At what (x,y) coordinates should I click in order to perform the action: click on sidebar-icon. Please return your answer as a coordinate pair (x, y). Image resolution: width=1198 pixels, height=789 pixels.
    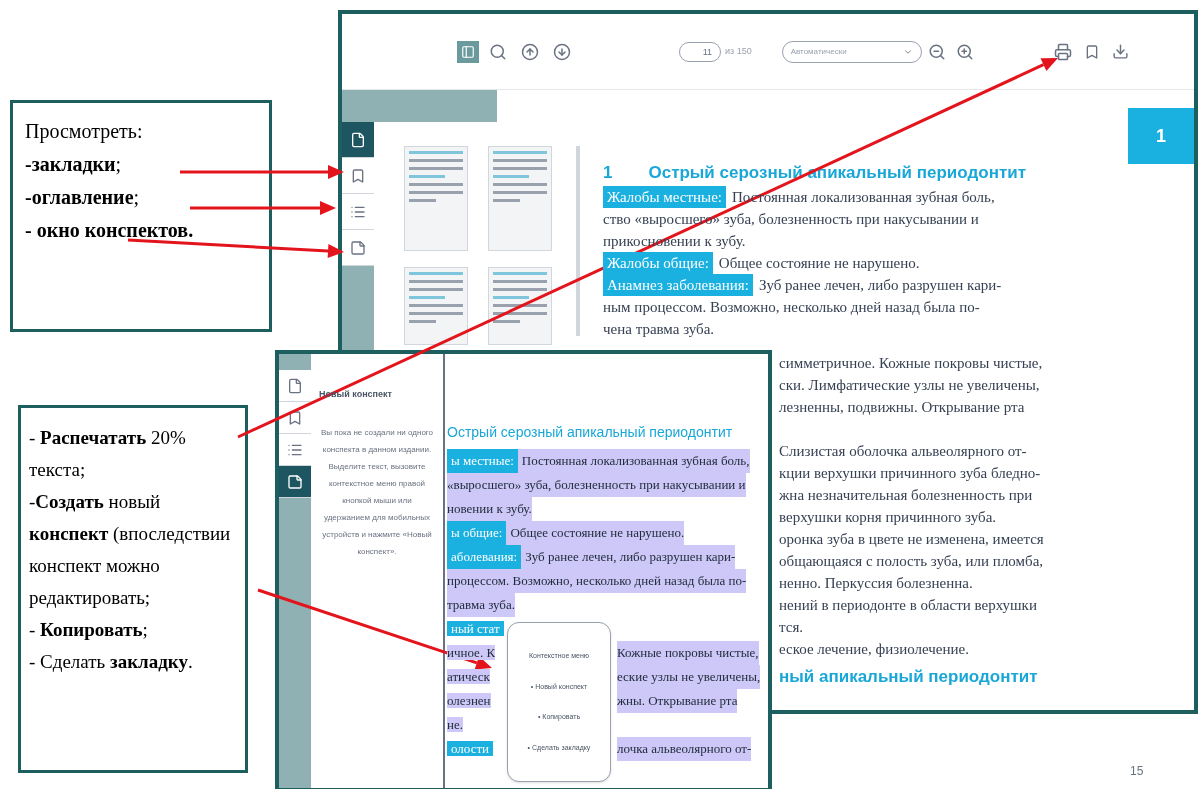
    Looking at the image, I should click on (468, 51).